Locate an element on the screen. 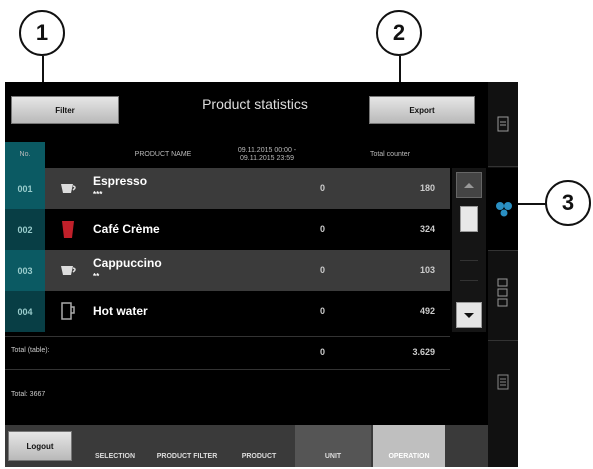 The image size is (593, 469). filter-button: Filter is located at coordinates (65, 110).